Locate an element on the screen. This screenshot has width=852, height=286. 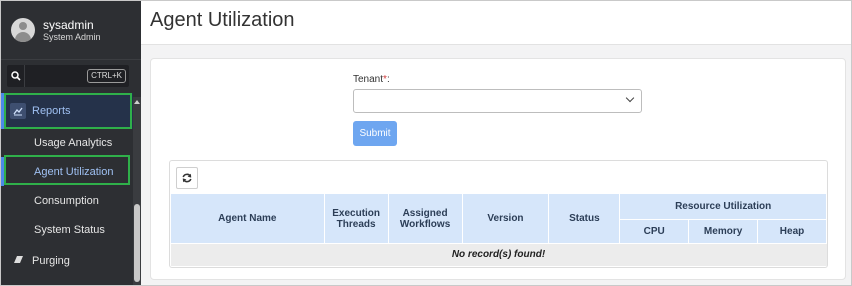
column-header-agent-name: Agent Name is located at coordinates (247, 218).